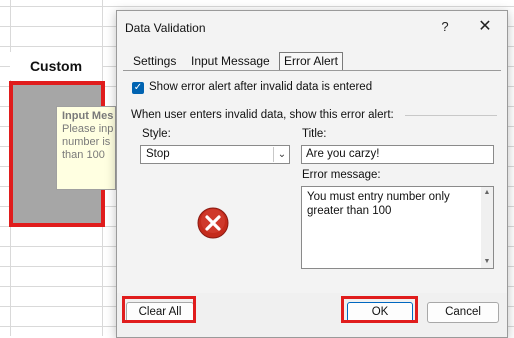 Image resolution: width=514 pixels, height=338 pixels. I want to click on highlight-box-clear-all, so click(159, 309).